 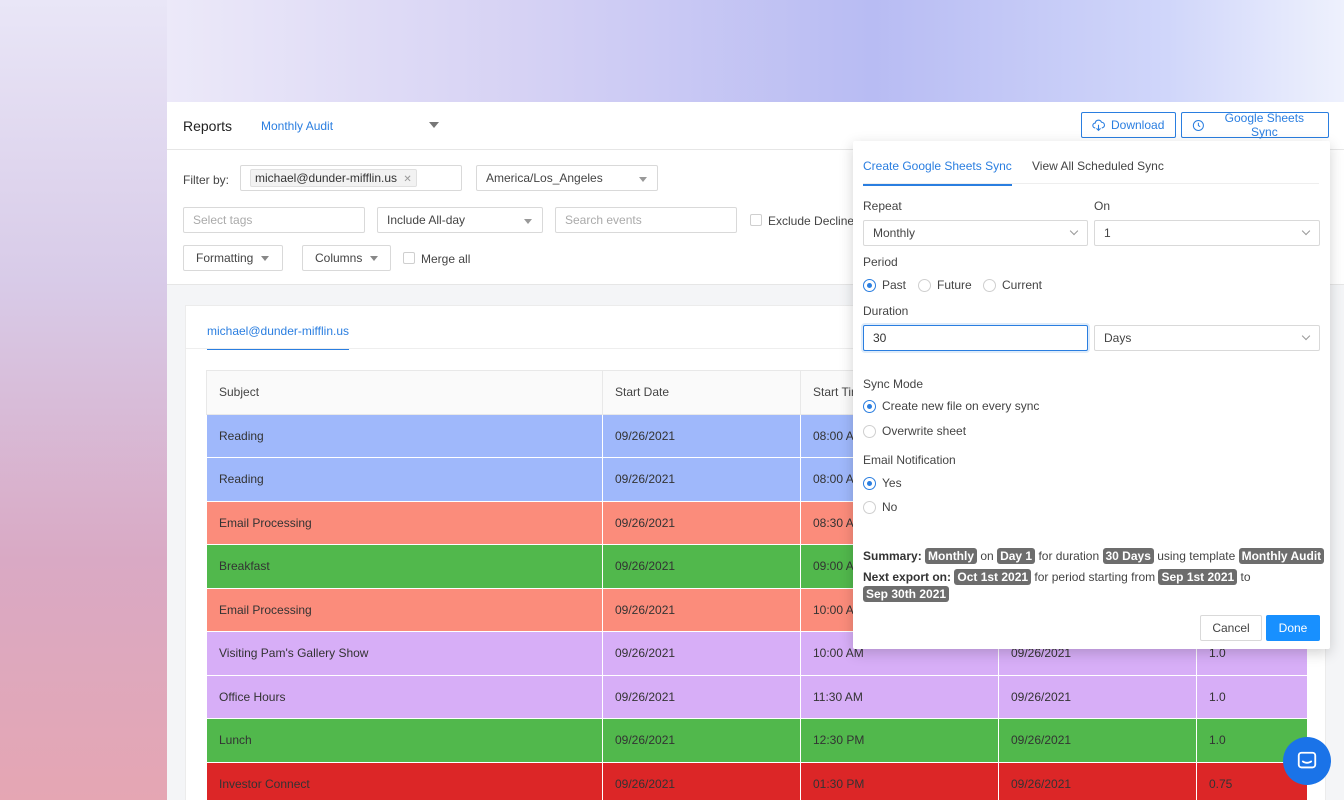 What do you see at coordinates (407, 179) in the screenshot?
I see `remove-tag-icon: ✕` at bounding box center [407, 179].